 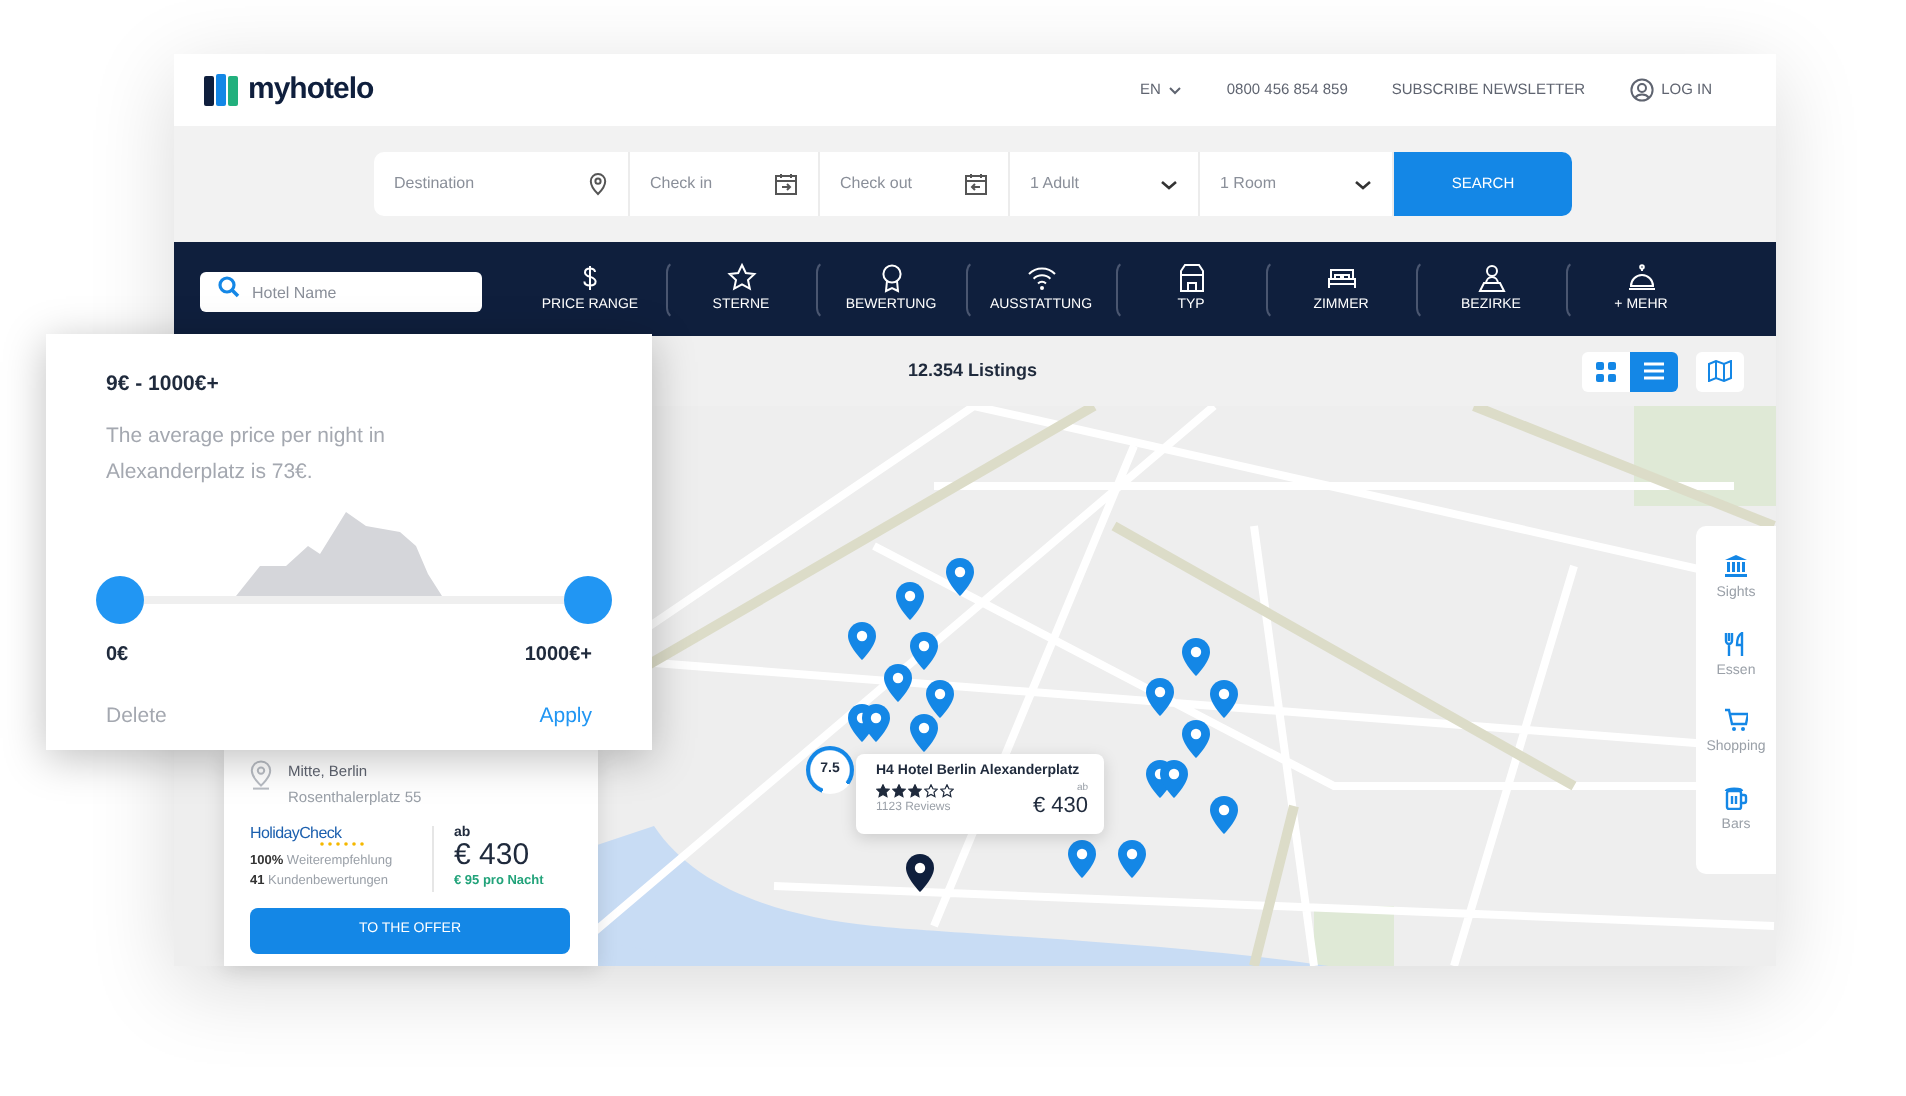 I want to click on storefront-icon, so click(x=1191, y=277).